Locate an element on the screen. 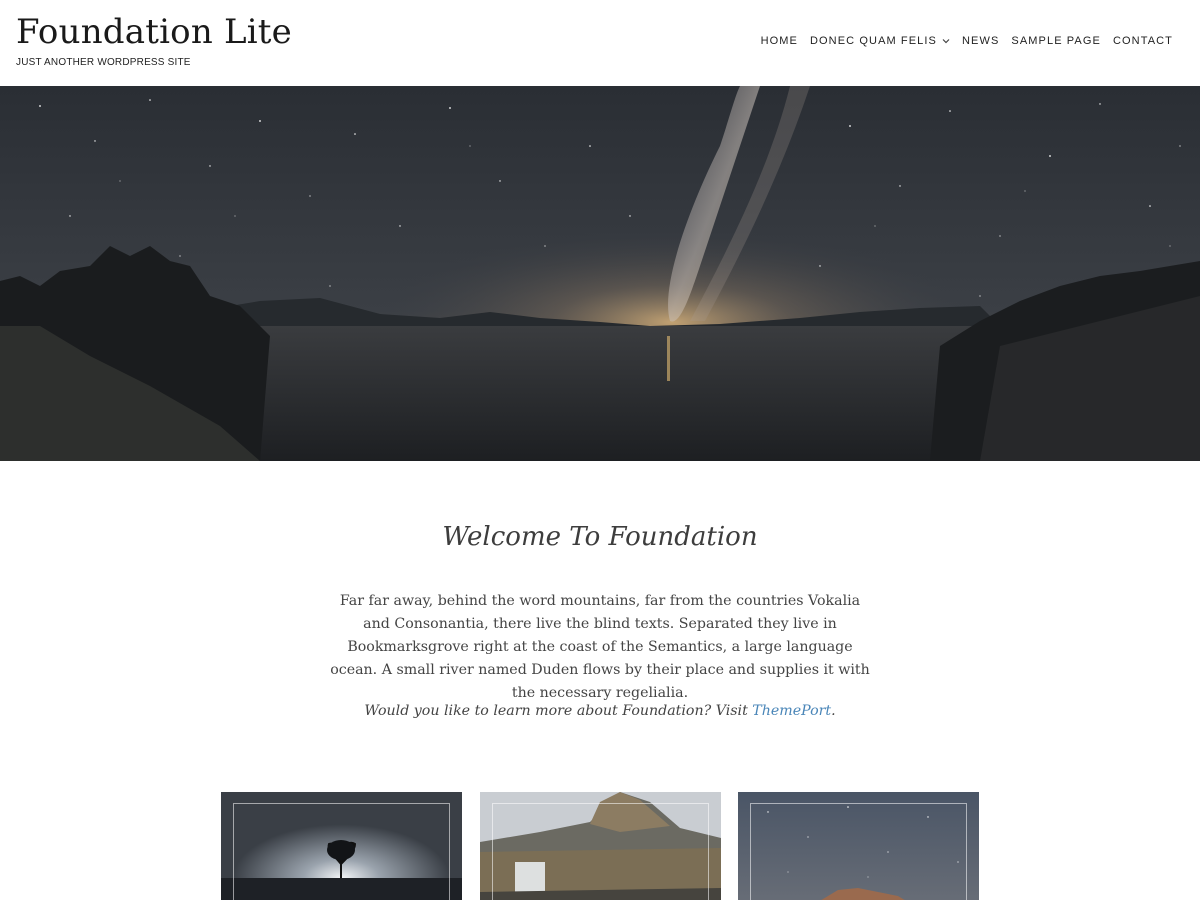 This screenshot has width=1200, height=900. nav-item-home: HOME is located at coordinates (779, 41).